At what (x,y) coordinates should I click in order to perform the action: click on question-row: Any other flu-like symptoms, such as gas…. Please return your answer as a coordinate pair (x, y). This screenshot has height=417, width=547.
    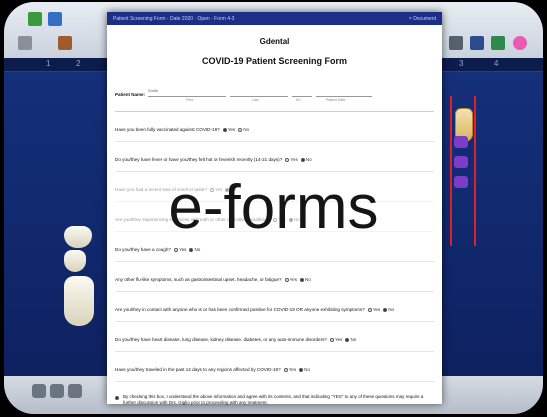
    Looking at the image, I should click on (274, 280).